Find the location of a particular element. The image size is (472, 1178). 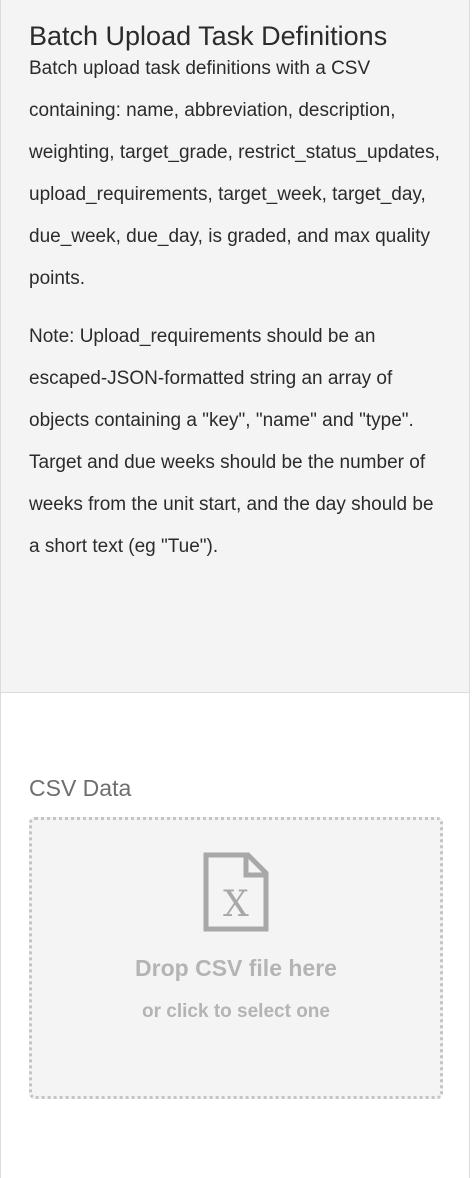

dropzone-secondary-text: or click to select one is located at coordinates (236, 1011).